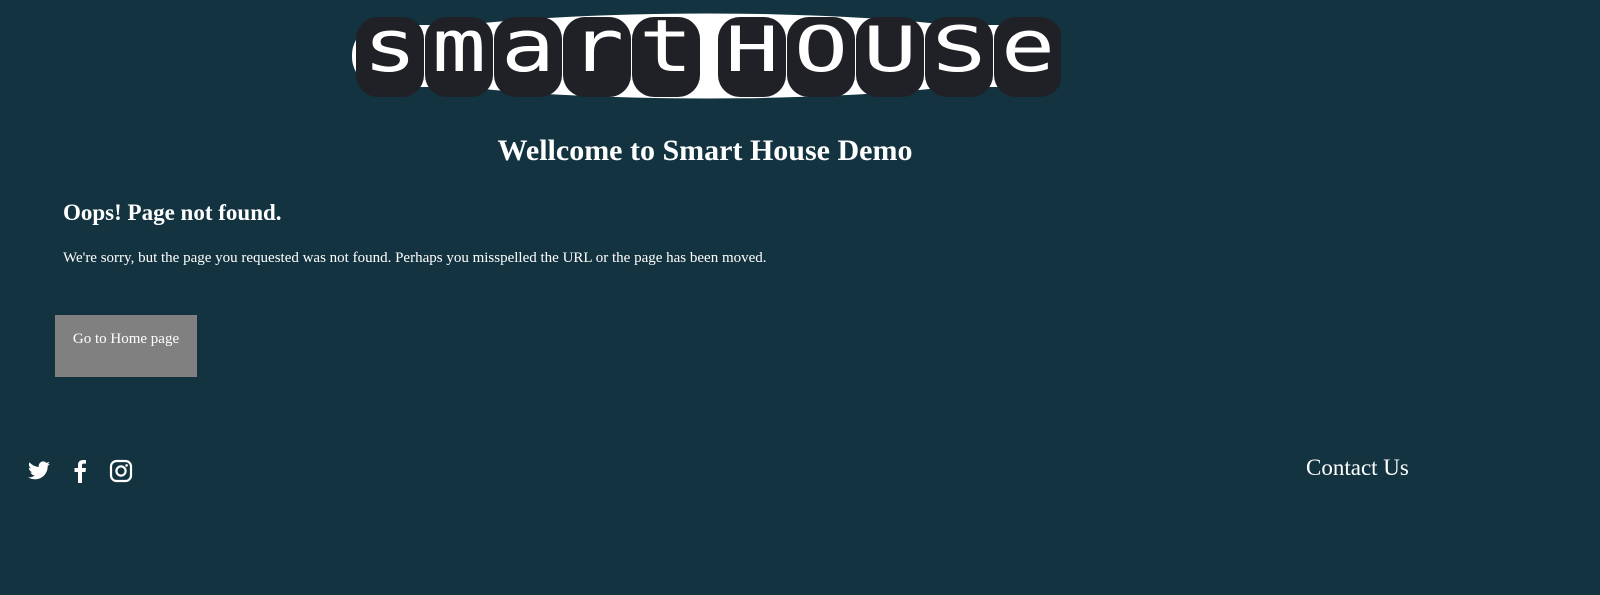 This screenshot has width=1600, height=595. I want to click on twitter-icon, so click(39, 470).